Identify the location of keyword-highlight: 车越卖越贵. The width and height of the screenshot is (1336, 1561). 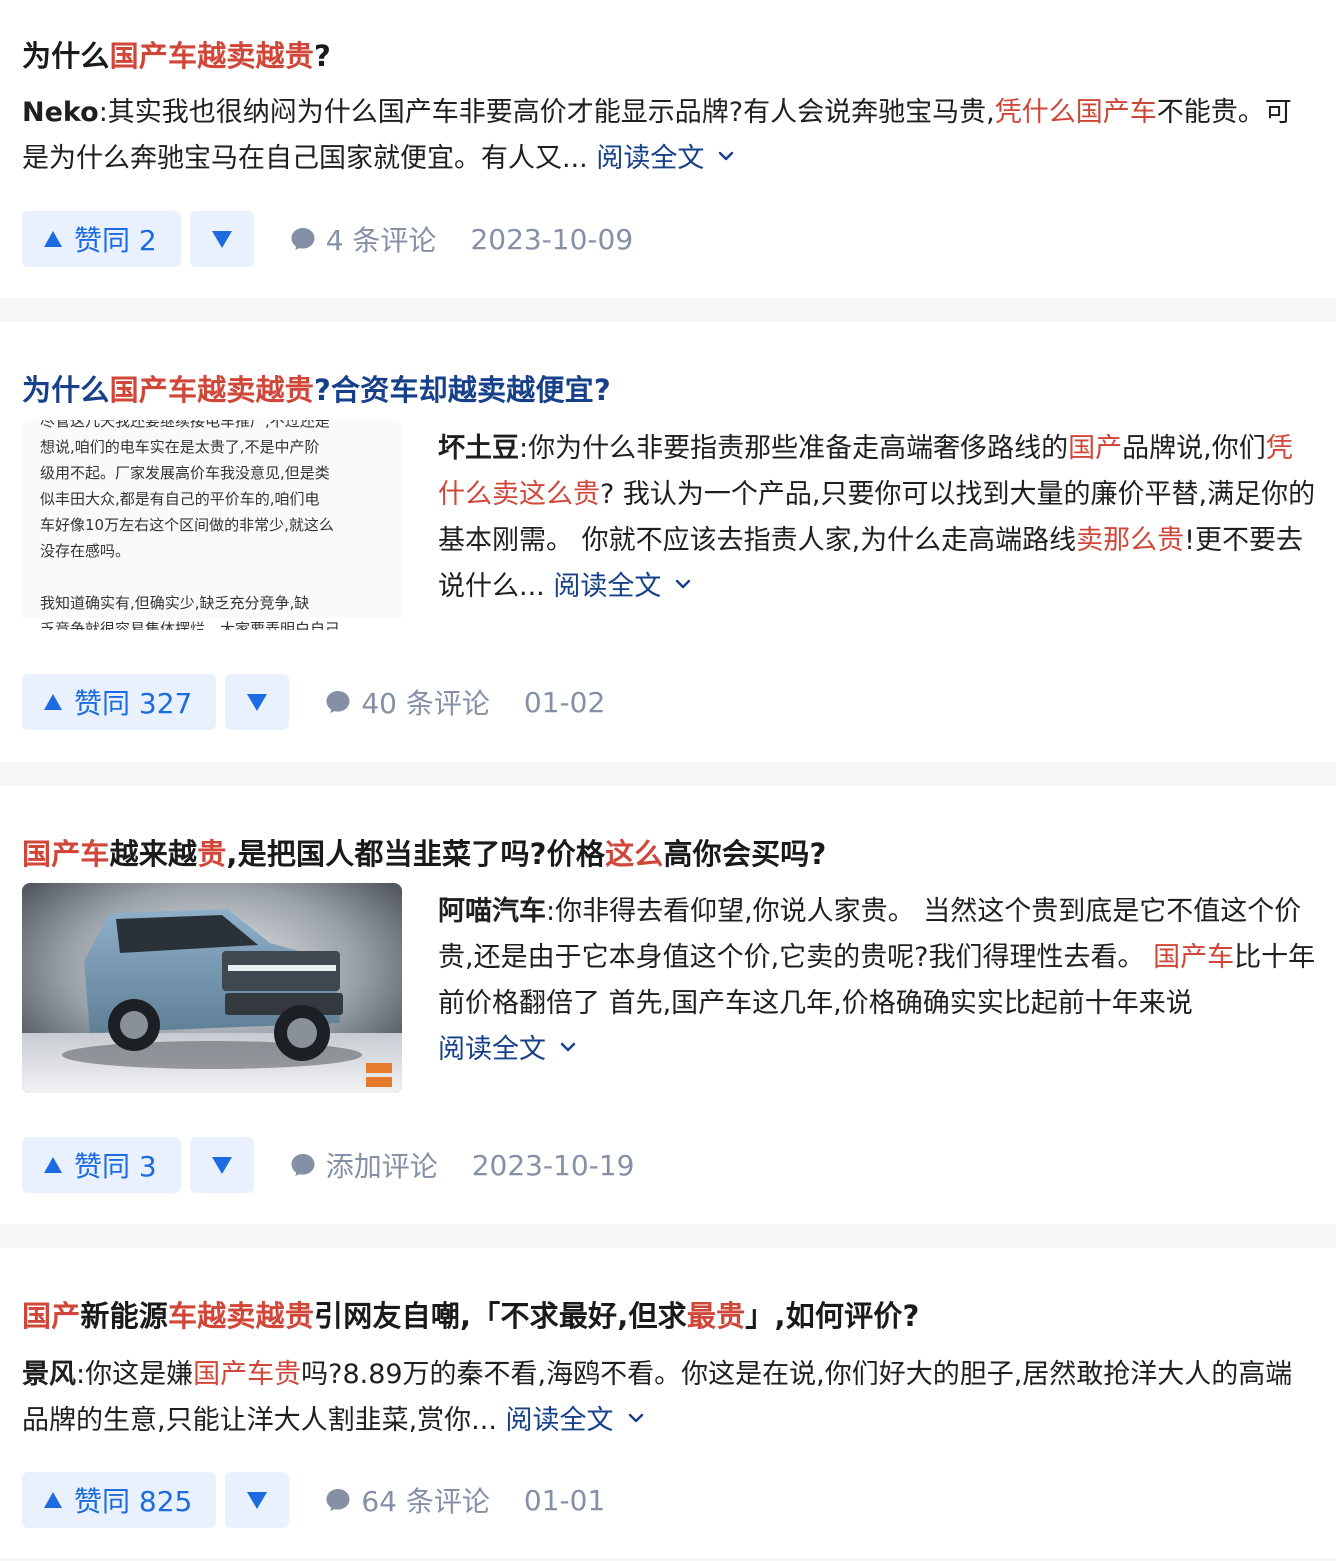
(241, 1316).